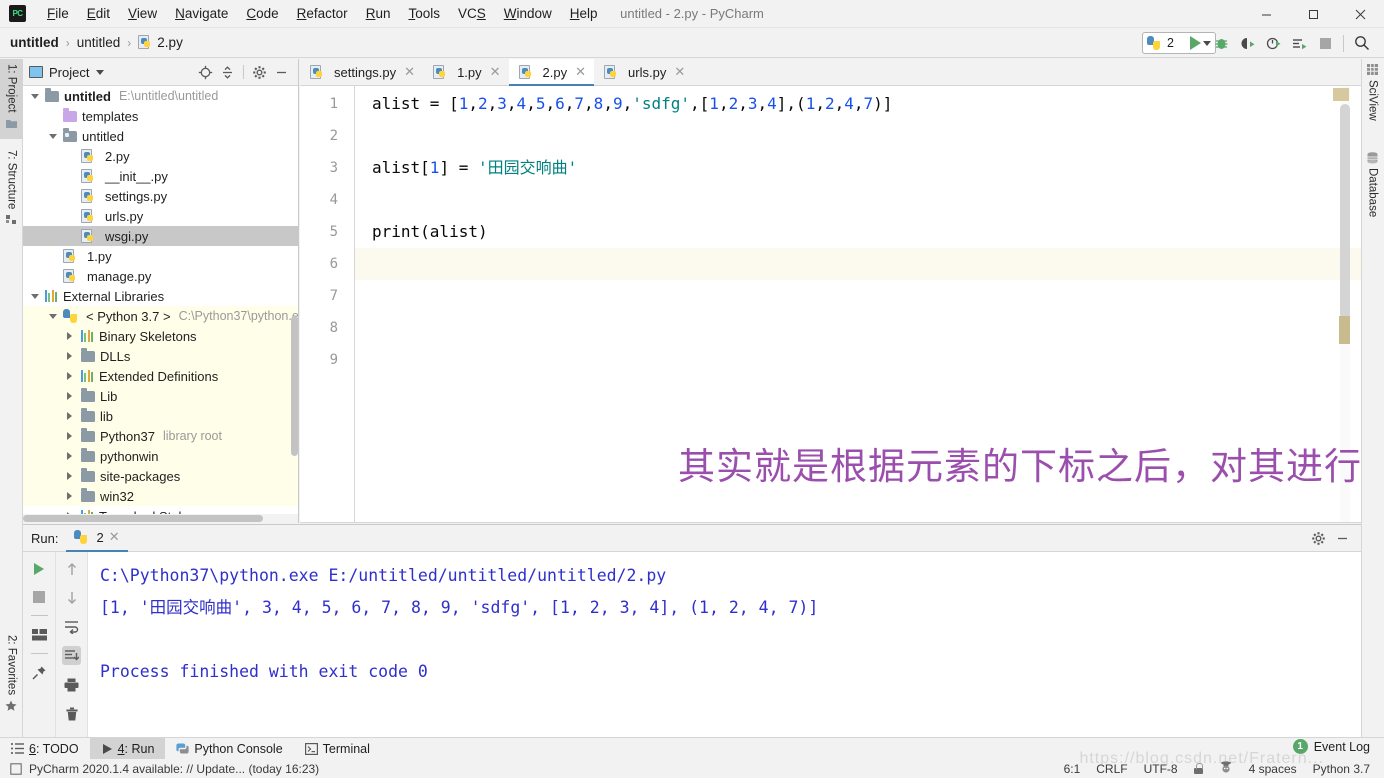 This screenshot has width=1384, height=778. Describe the element at coordinates (294, 386) in the screenshot. I see `tree-vertical-scrollbar` at that location.